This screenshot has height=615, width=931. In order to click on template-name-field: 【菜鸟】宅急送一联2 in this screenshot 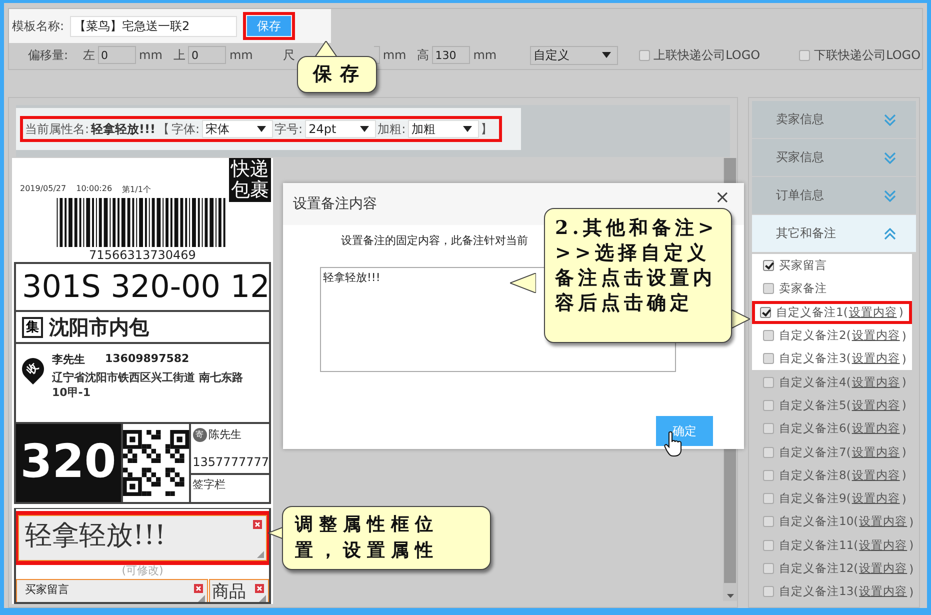, I will do `click(154, 26)`.